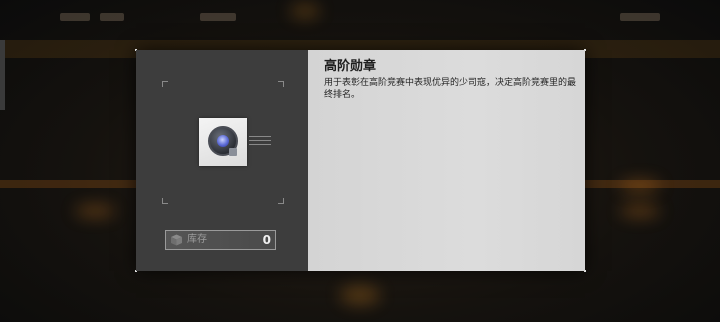  Describe the element at coordinates (305, 11) in the screenshot. I see `background-glow` at that location.